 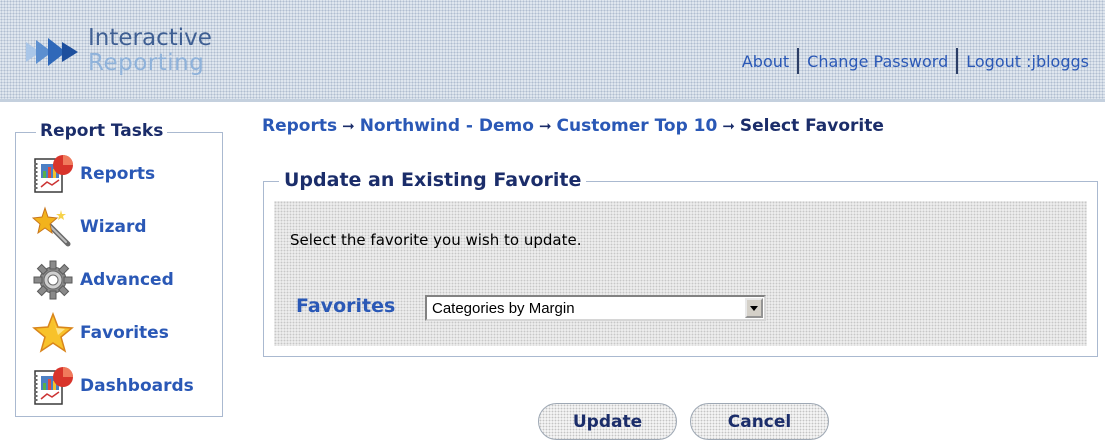 What do you see at coordinates (346, 306) in the screenshot?
I see `favorites-label: Favorites` at bounding box center [346, 306].